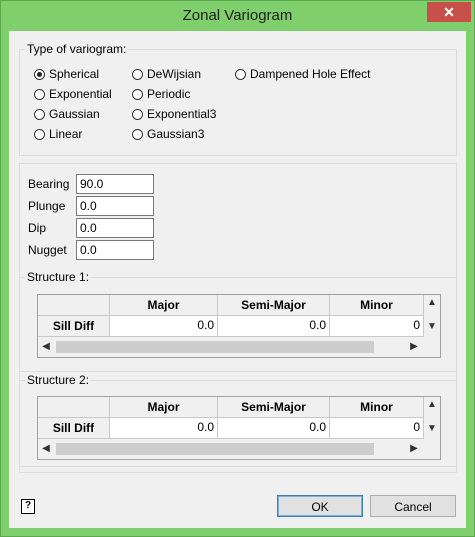  Describe the element at coordinates (37, 228) in the screenshot. I see `dip-label: Dip` at that location.